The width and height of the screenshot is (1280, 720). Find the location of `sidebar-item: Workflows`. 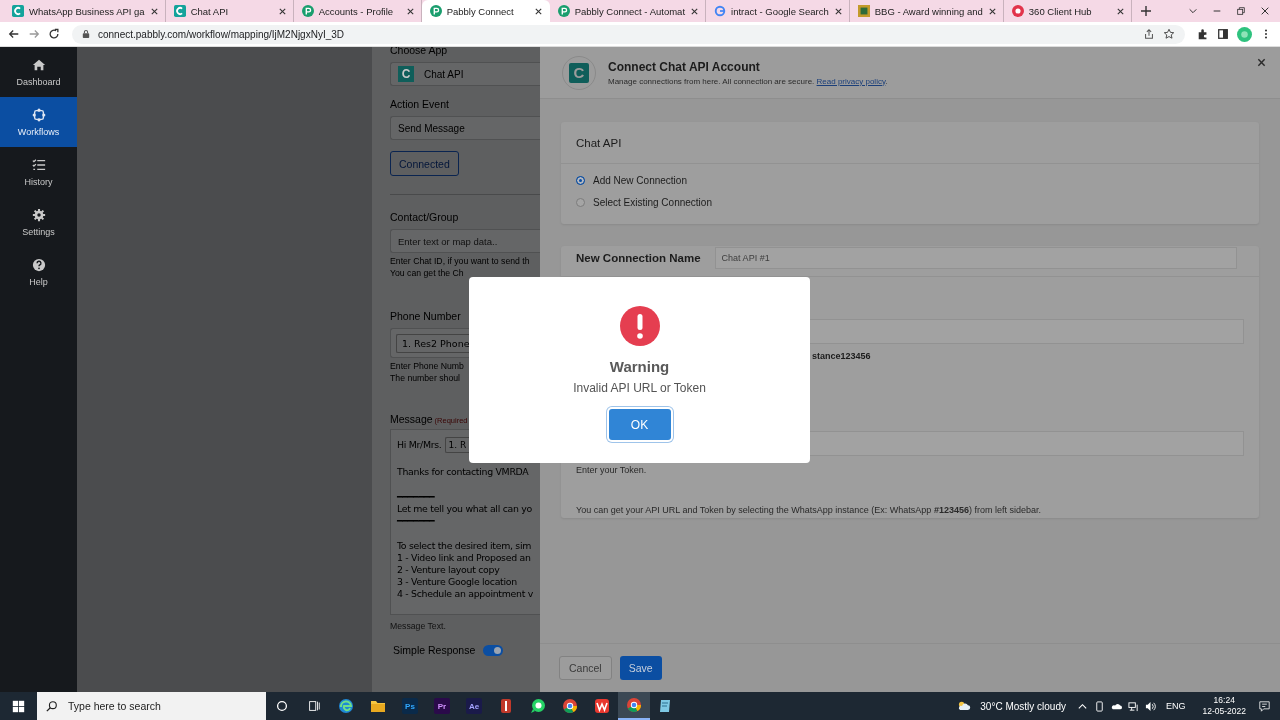

sidebar-item: Workflows is located at coordinates (38, 122).